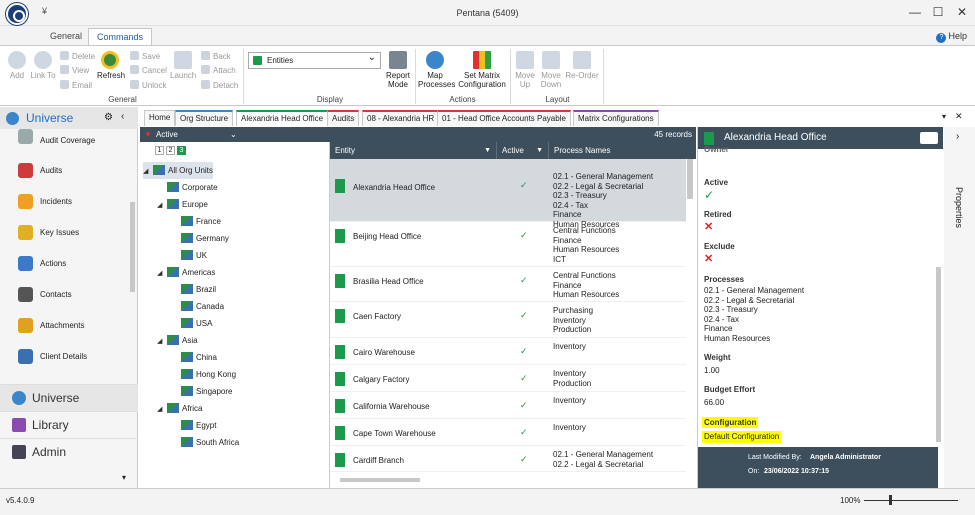 This screenshot has height=515, width=975. Describe the element at coordinates (65, 171) in the screenshot. I see `nav-item-audits: Audits` at that location.